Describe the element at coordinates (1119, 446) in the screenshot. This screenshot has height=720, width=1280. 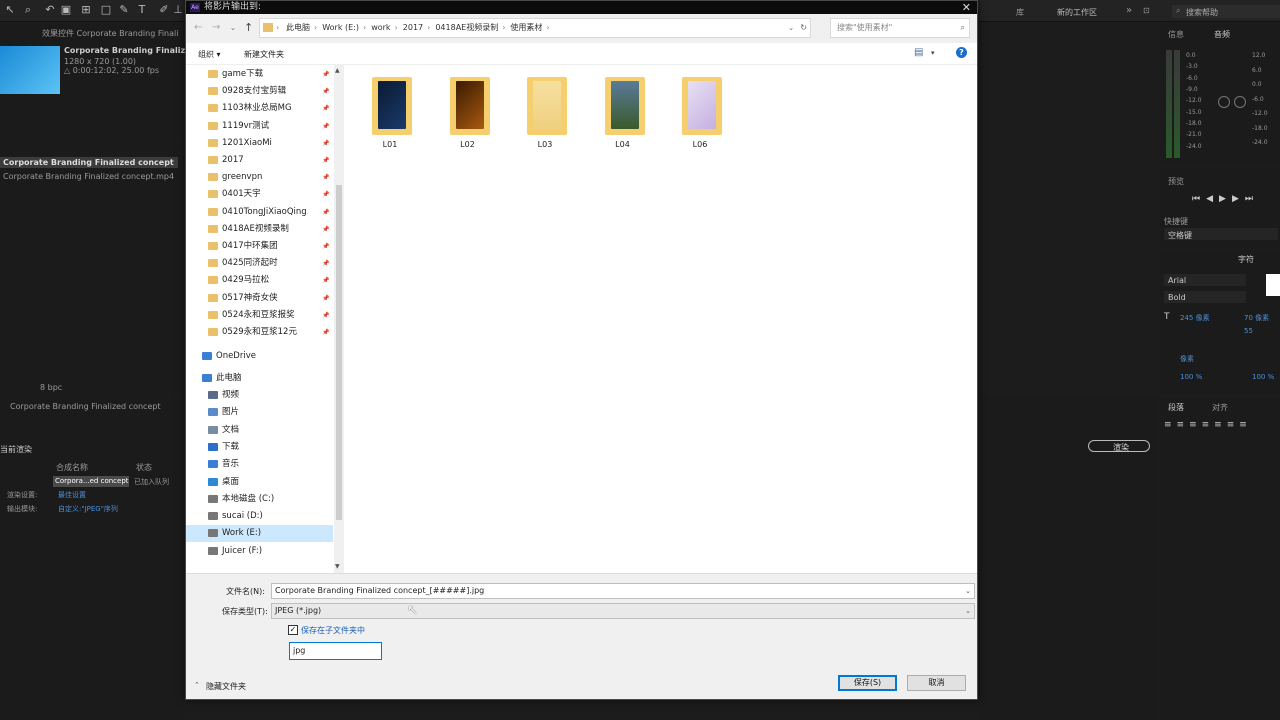
I see `render-button: 渲染` at that location.